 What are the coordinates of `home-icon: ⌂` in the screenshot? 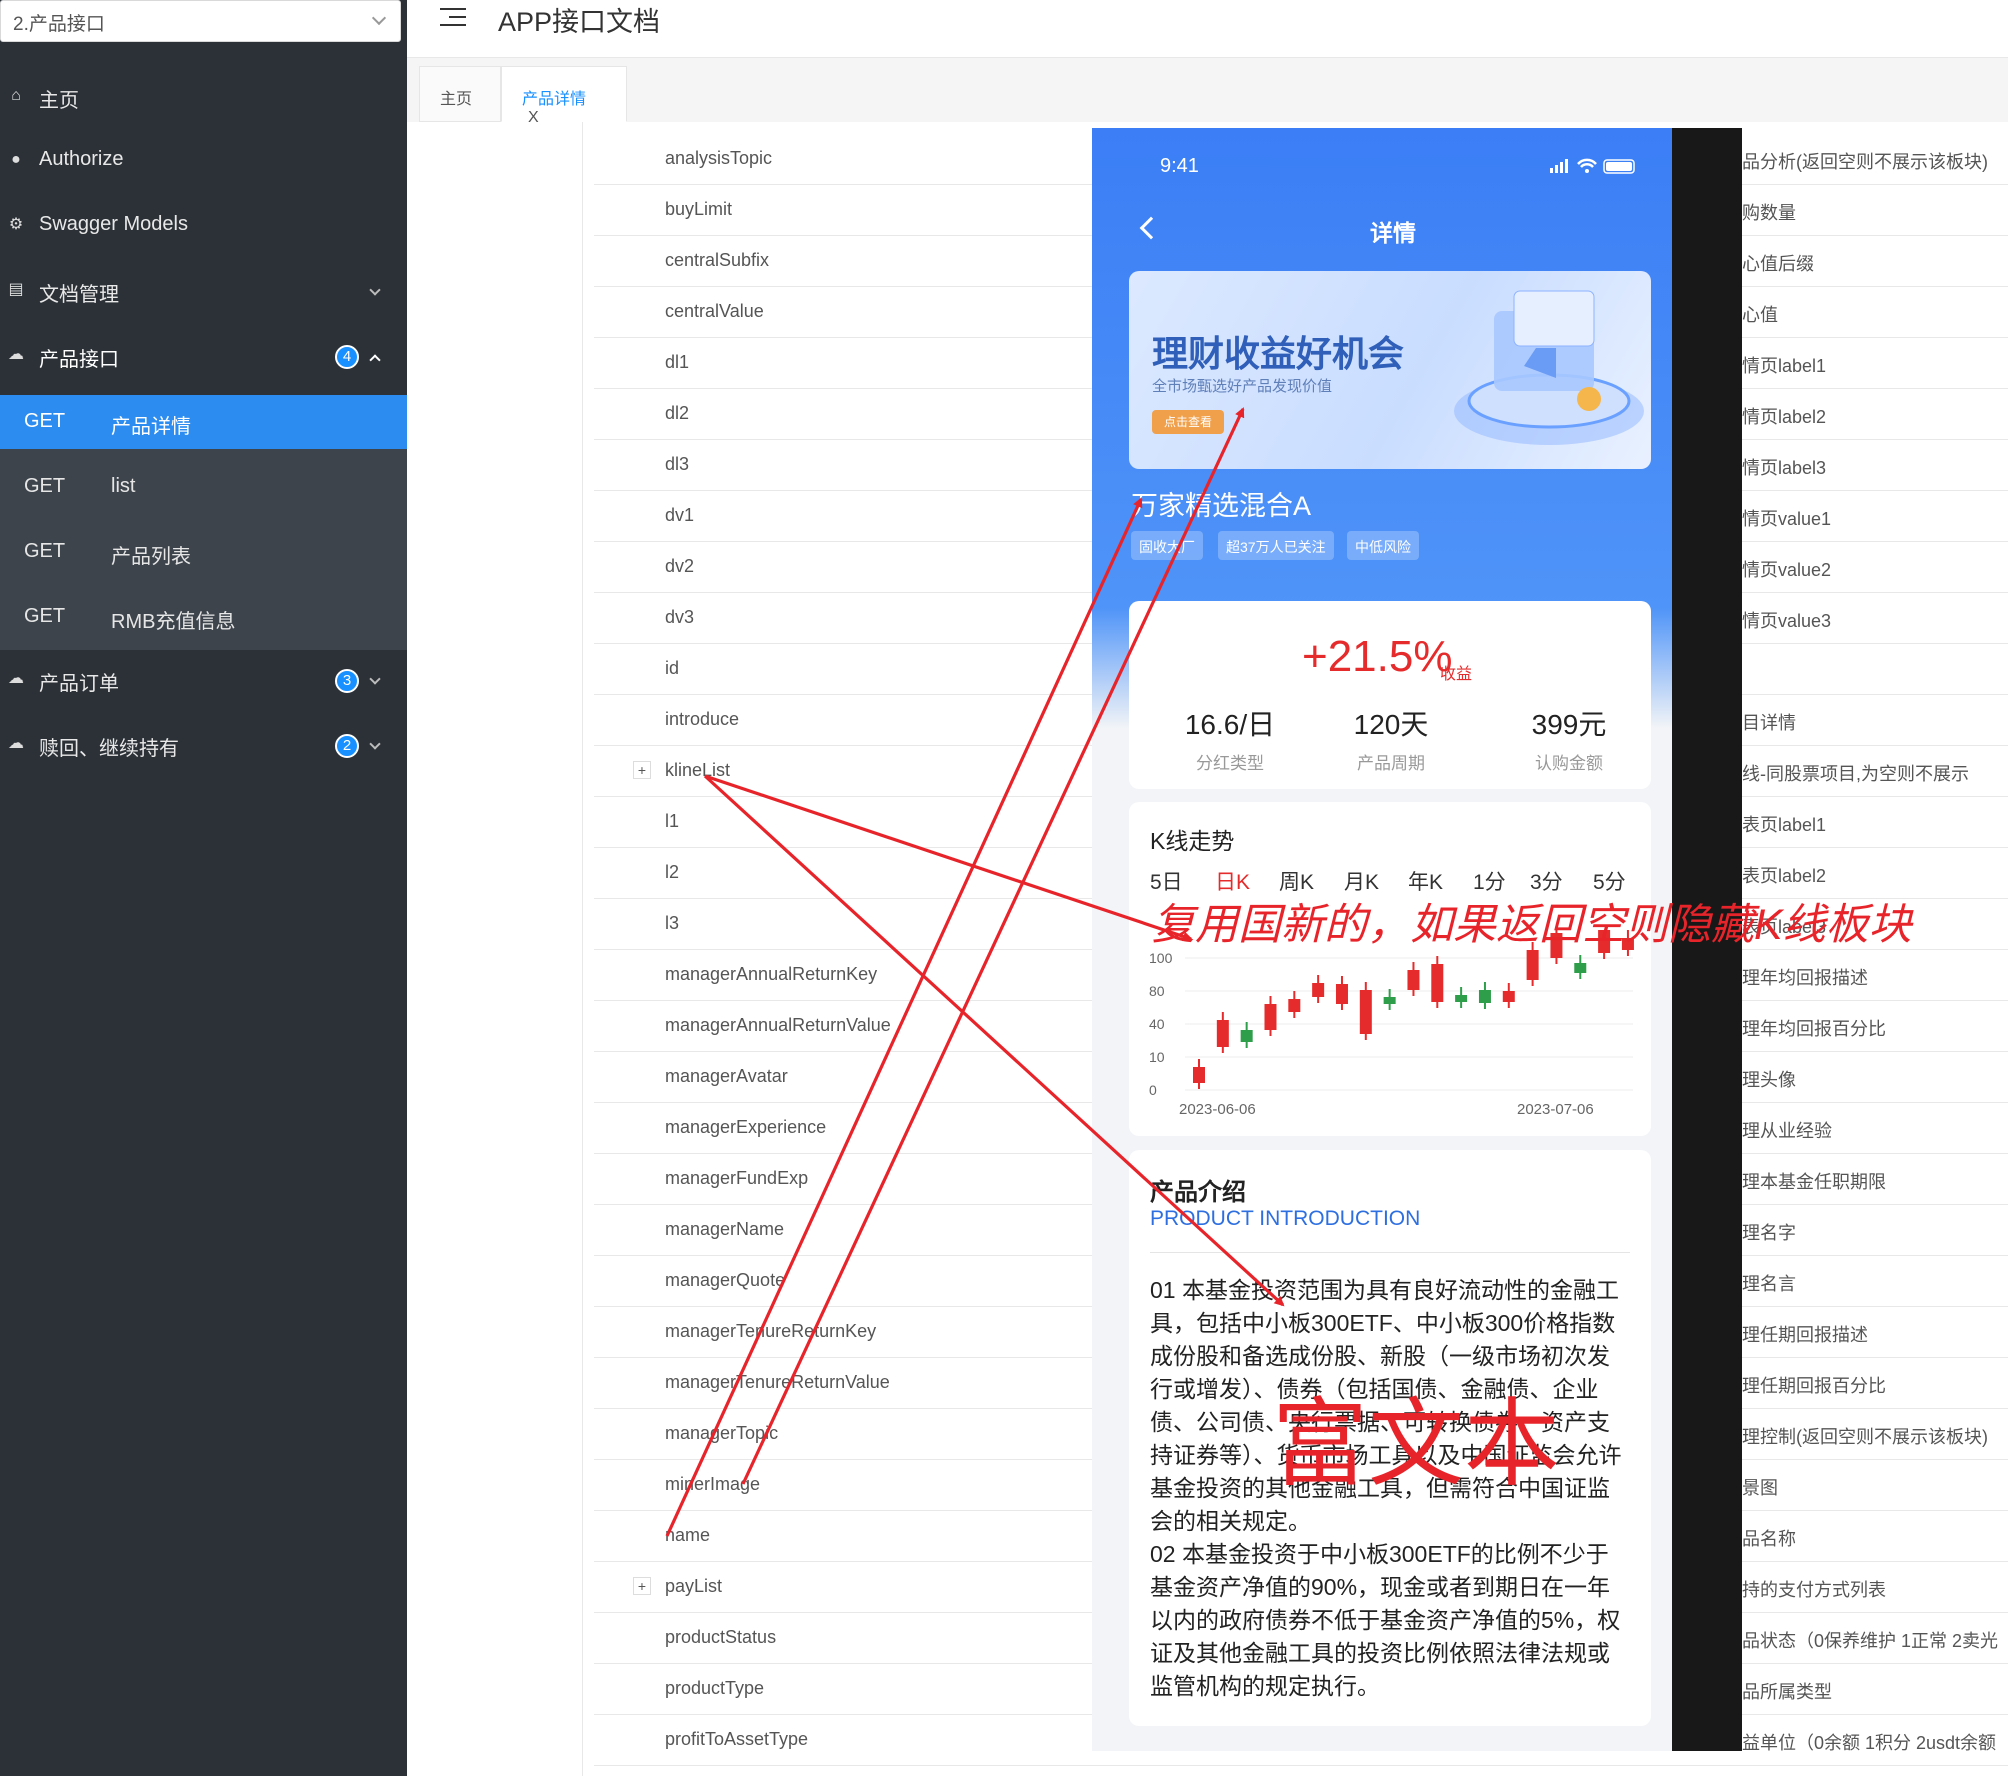 It's located at (16, 95).